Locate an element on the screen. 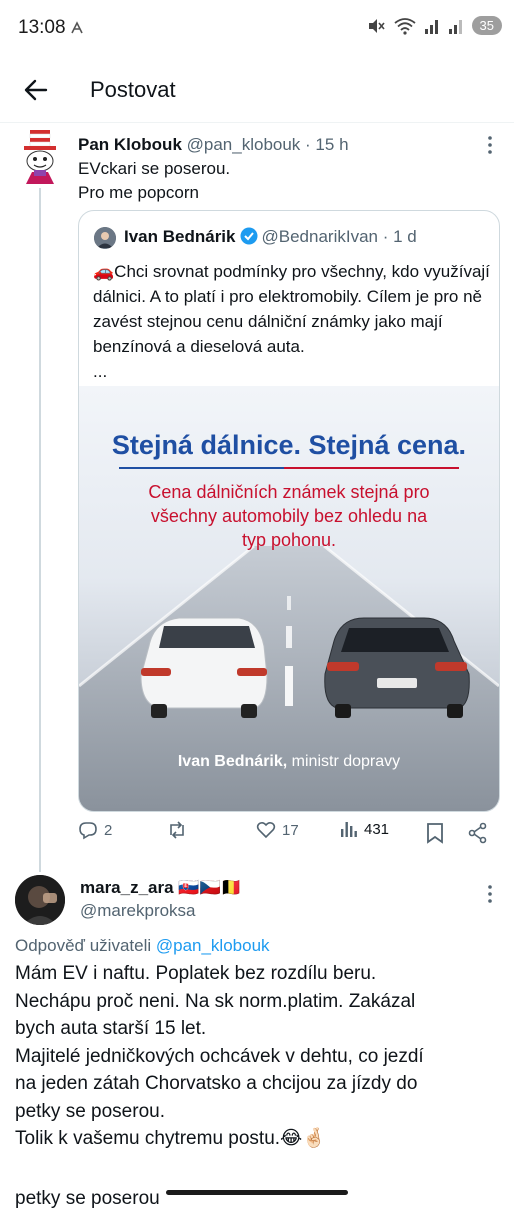 This screenshot has height=1210, width=514. gesture-home-bar is located at coordinates (257, 1192).